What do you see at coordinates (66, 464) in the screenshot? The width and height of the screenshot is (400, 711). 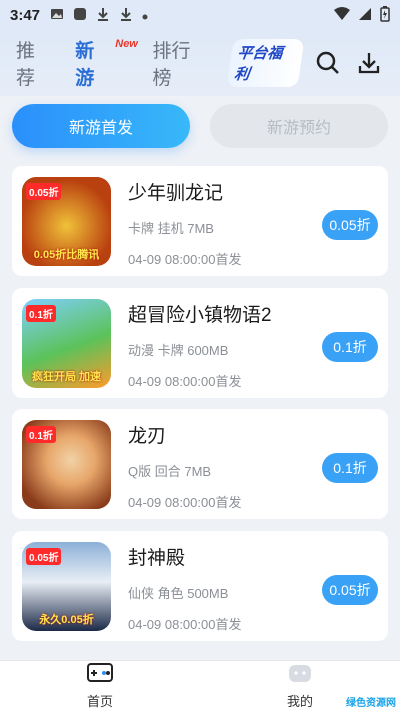 I see `game-thumbnail: 0.1折` at bounding box center [66, 464].